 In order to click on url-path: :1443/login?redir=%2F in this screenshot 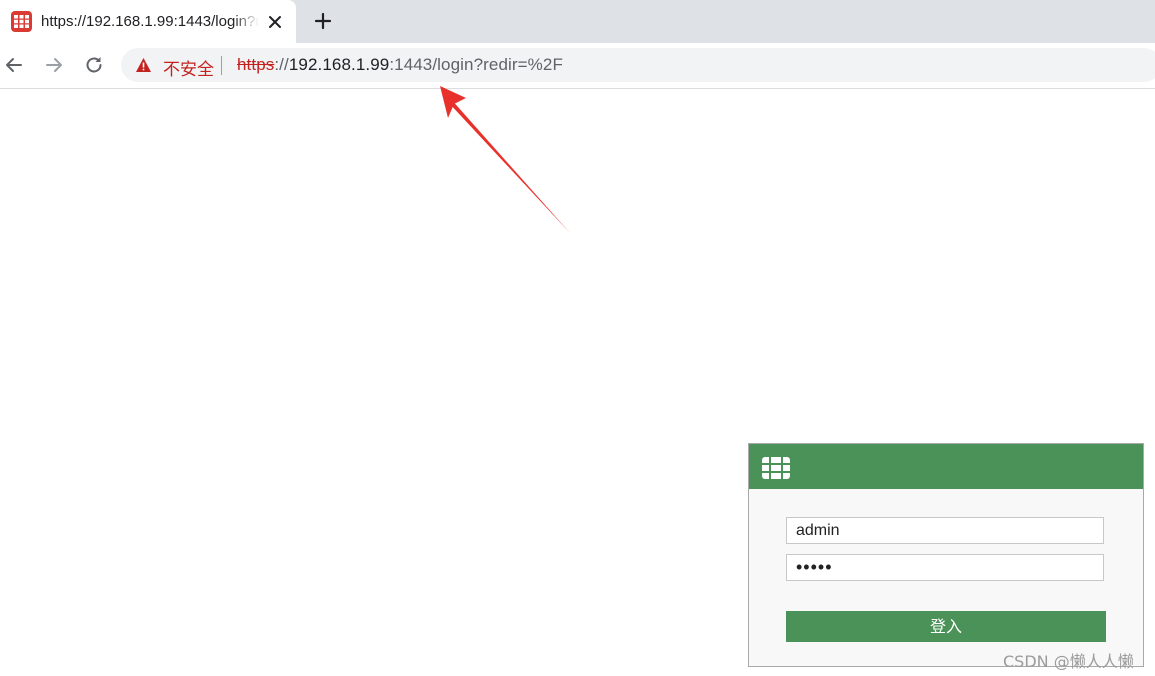, I will do `click(476, 64)`.